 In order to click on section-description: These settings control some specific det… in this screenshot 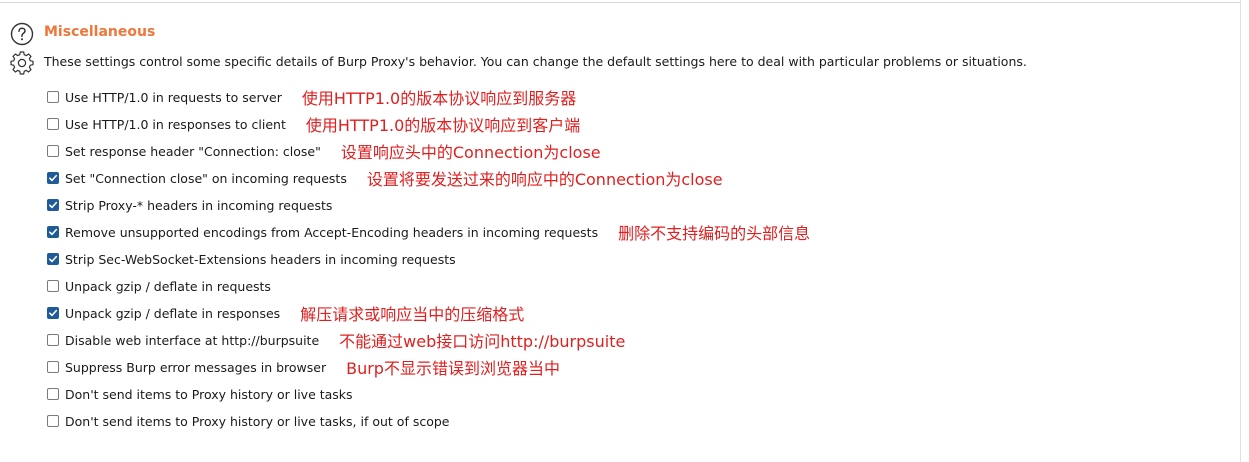, I will do `click(535, 61)`.